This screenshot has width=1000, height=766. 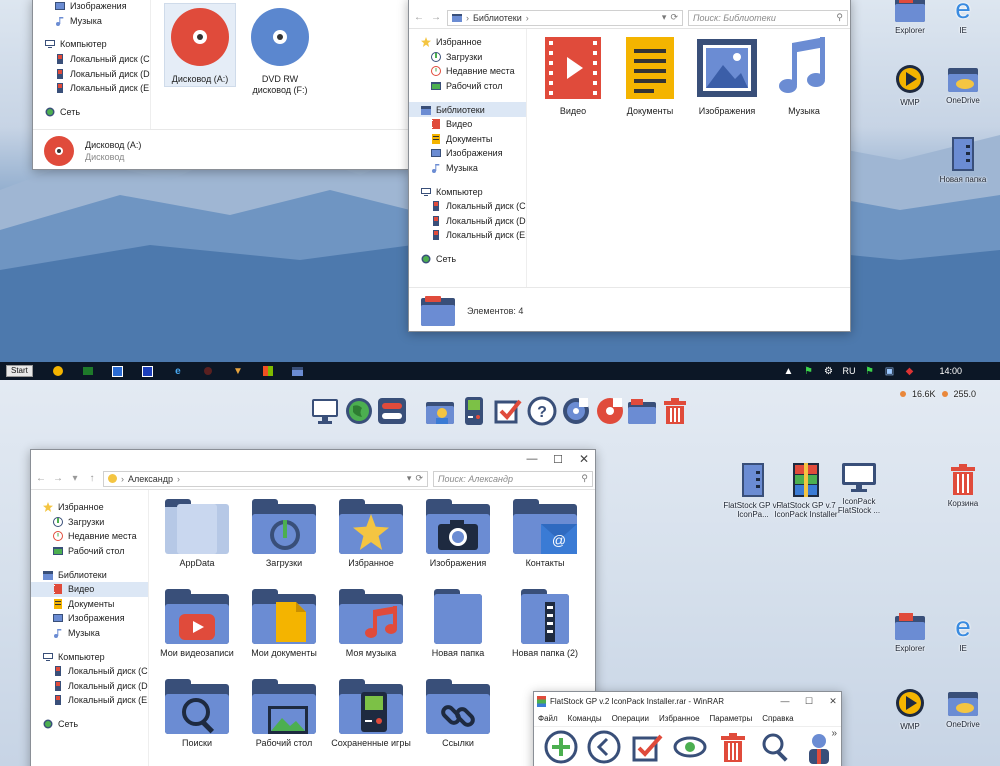 What do you see at coordinates (834, 733) in the screenshot?
I see `toolbar-more-icon: »` at bounding box center [834, 733].